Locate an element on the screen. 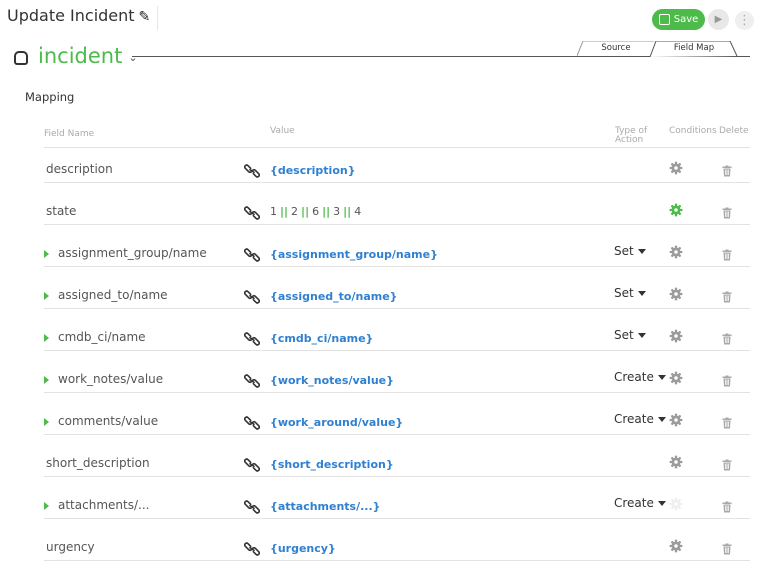  tab-field-map: Field Map is located at coordinates (694, 49).